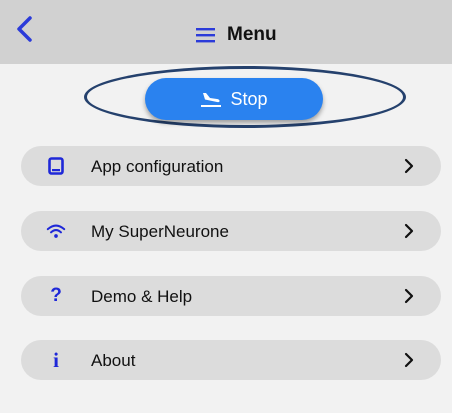 This screenshot has height=413, width=452. I want to click on stop-button-label: Stop, so click(249, 98).